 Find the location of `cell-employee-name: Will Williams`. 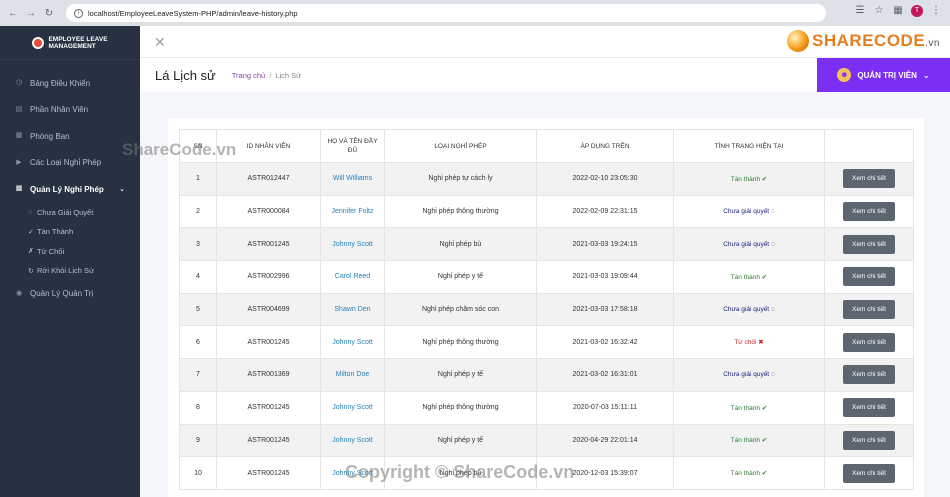

cell-employee-name: Will Williams is located at coordinates (352, 179).